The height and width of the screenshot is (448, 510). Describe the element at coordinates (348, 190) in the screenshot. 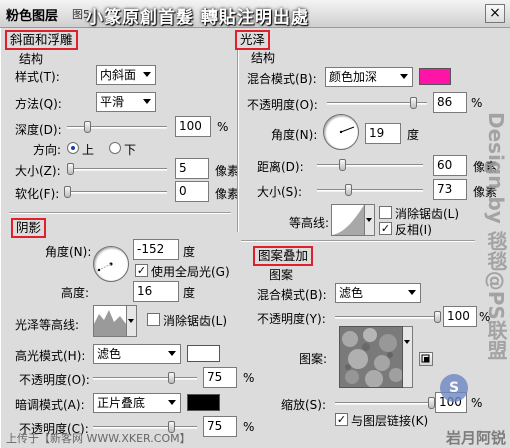

I see `satin-size-slider-thumb` at that location.